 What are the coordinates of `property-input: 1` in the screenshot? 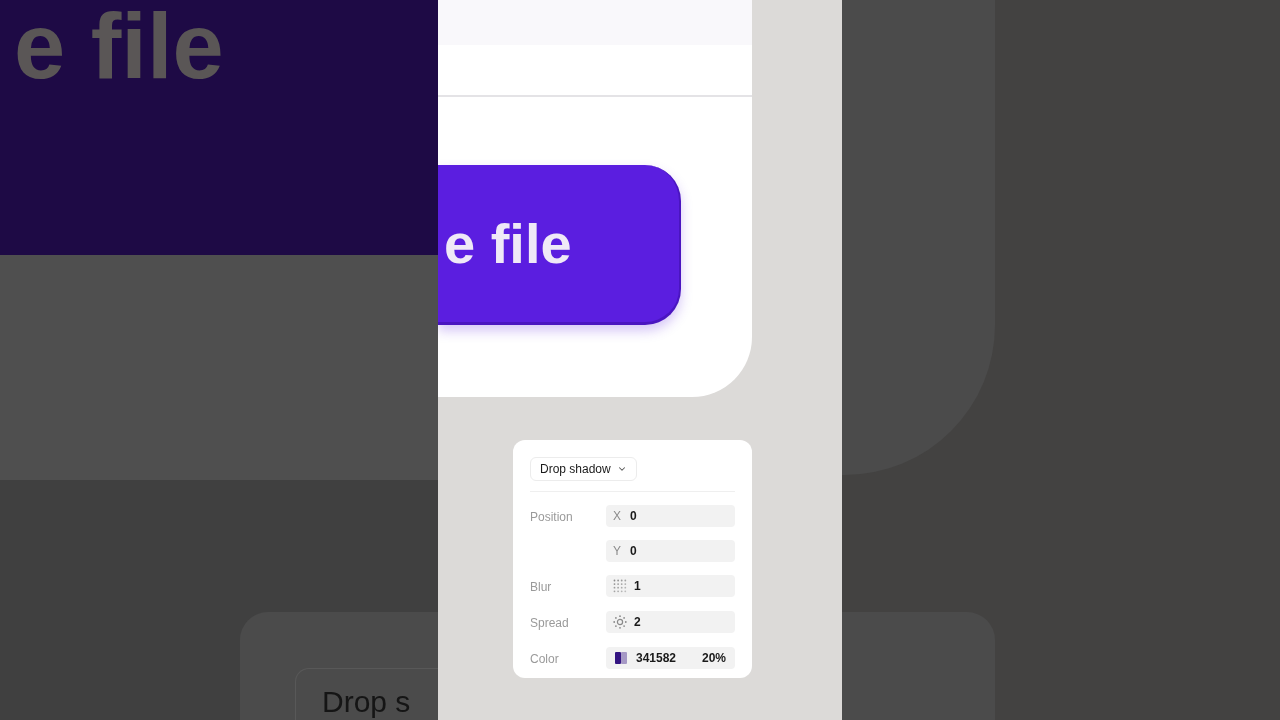 It's located at (670, 586).